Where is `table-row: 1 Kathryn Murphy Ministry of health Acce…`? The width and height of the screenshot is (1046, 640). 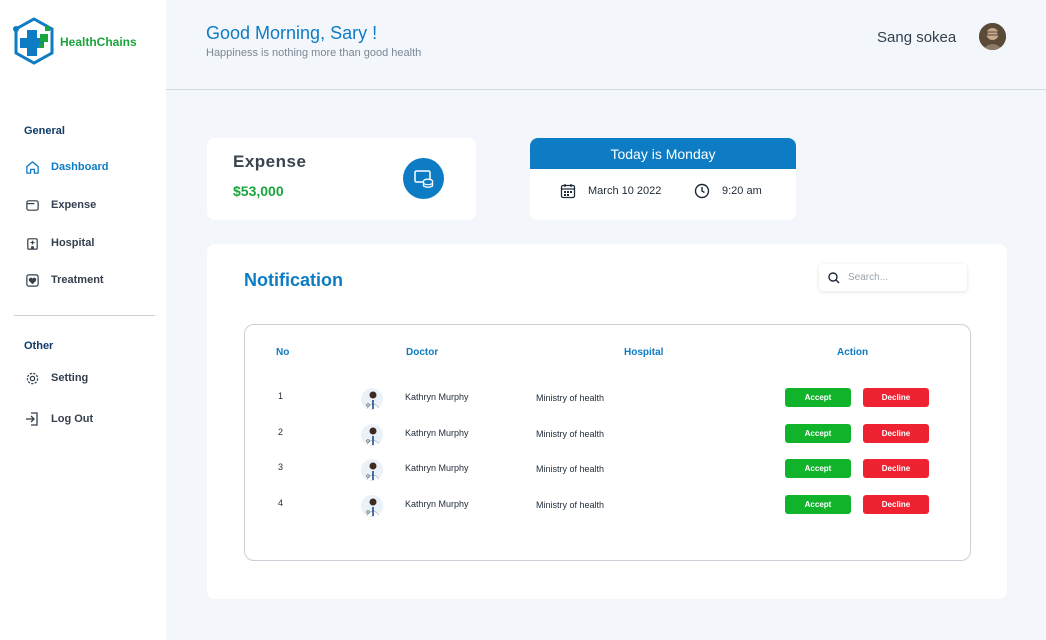 table-row: 1 Kathryn Murphy Ministry of health Acce… is located at coordinates (607, 400).